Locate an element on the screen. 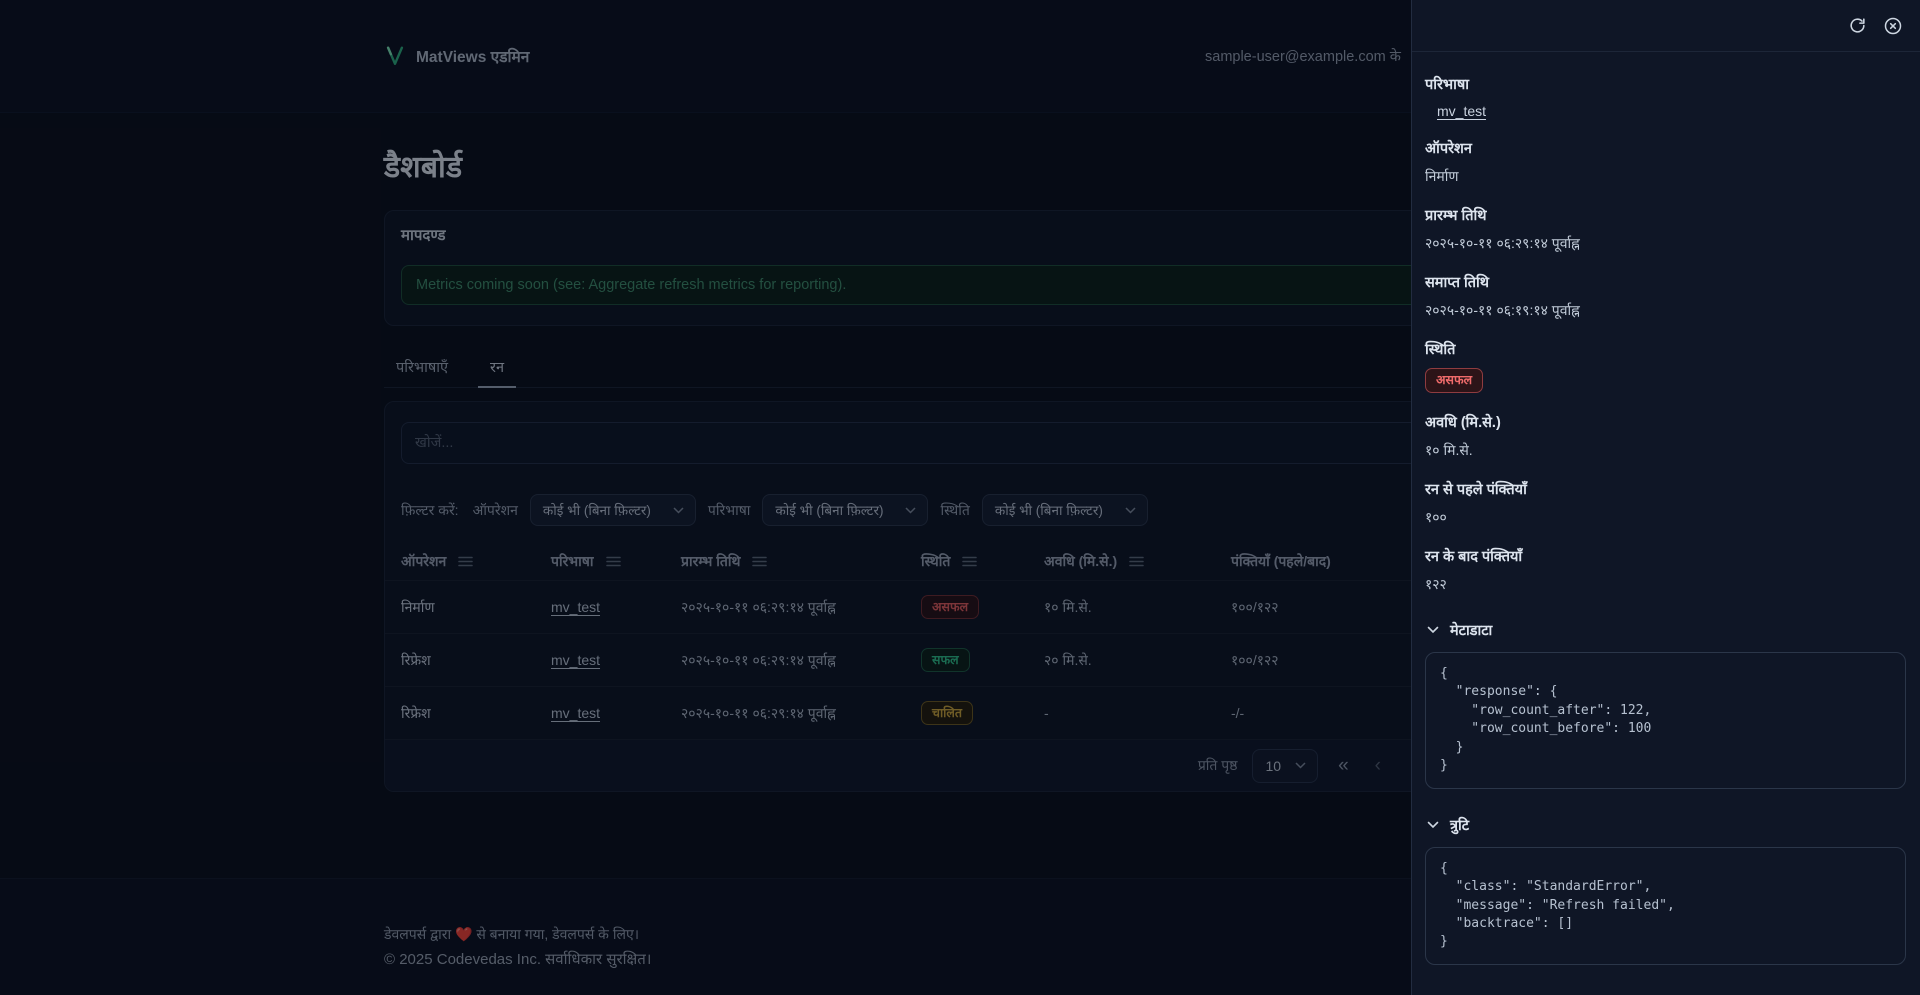  field-value: १० मि.से. is located at coordinates (1449, 449).